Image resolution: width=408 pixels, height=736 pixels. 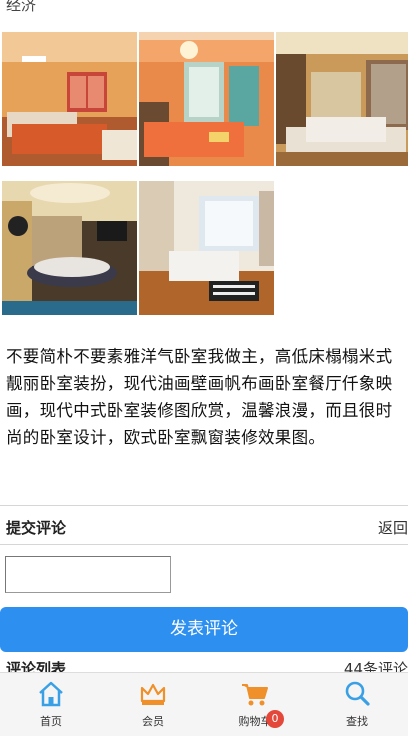 What do you see at coordinates (51, 721) in the screenshot?
I see `tab-home-label: 首页` at bounding box center [51, 721].